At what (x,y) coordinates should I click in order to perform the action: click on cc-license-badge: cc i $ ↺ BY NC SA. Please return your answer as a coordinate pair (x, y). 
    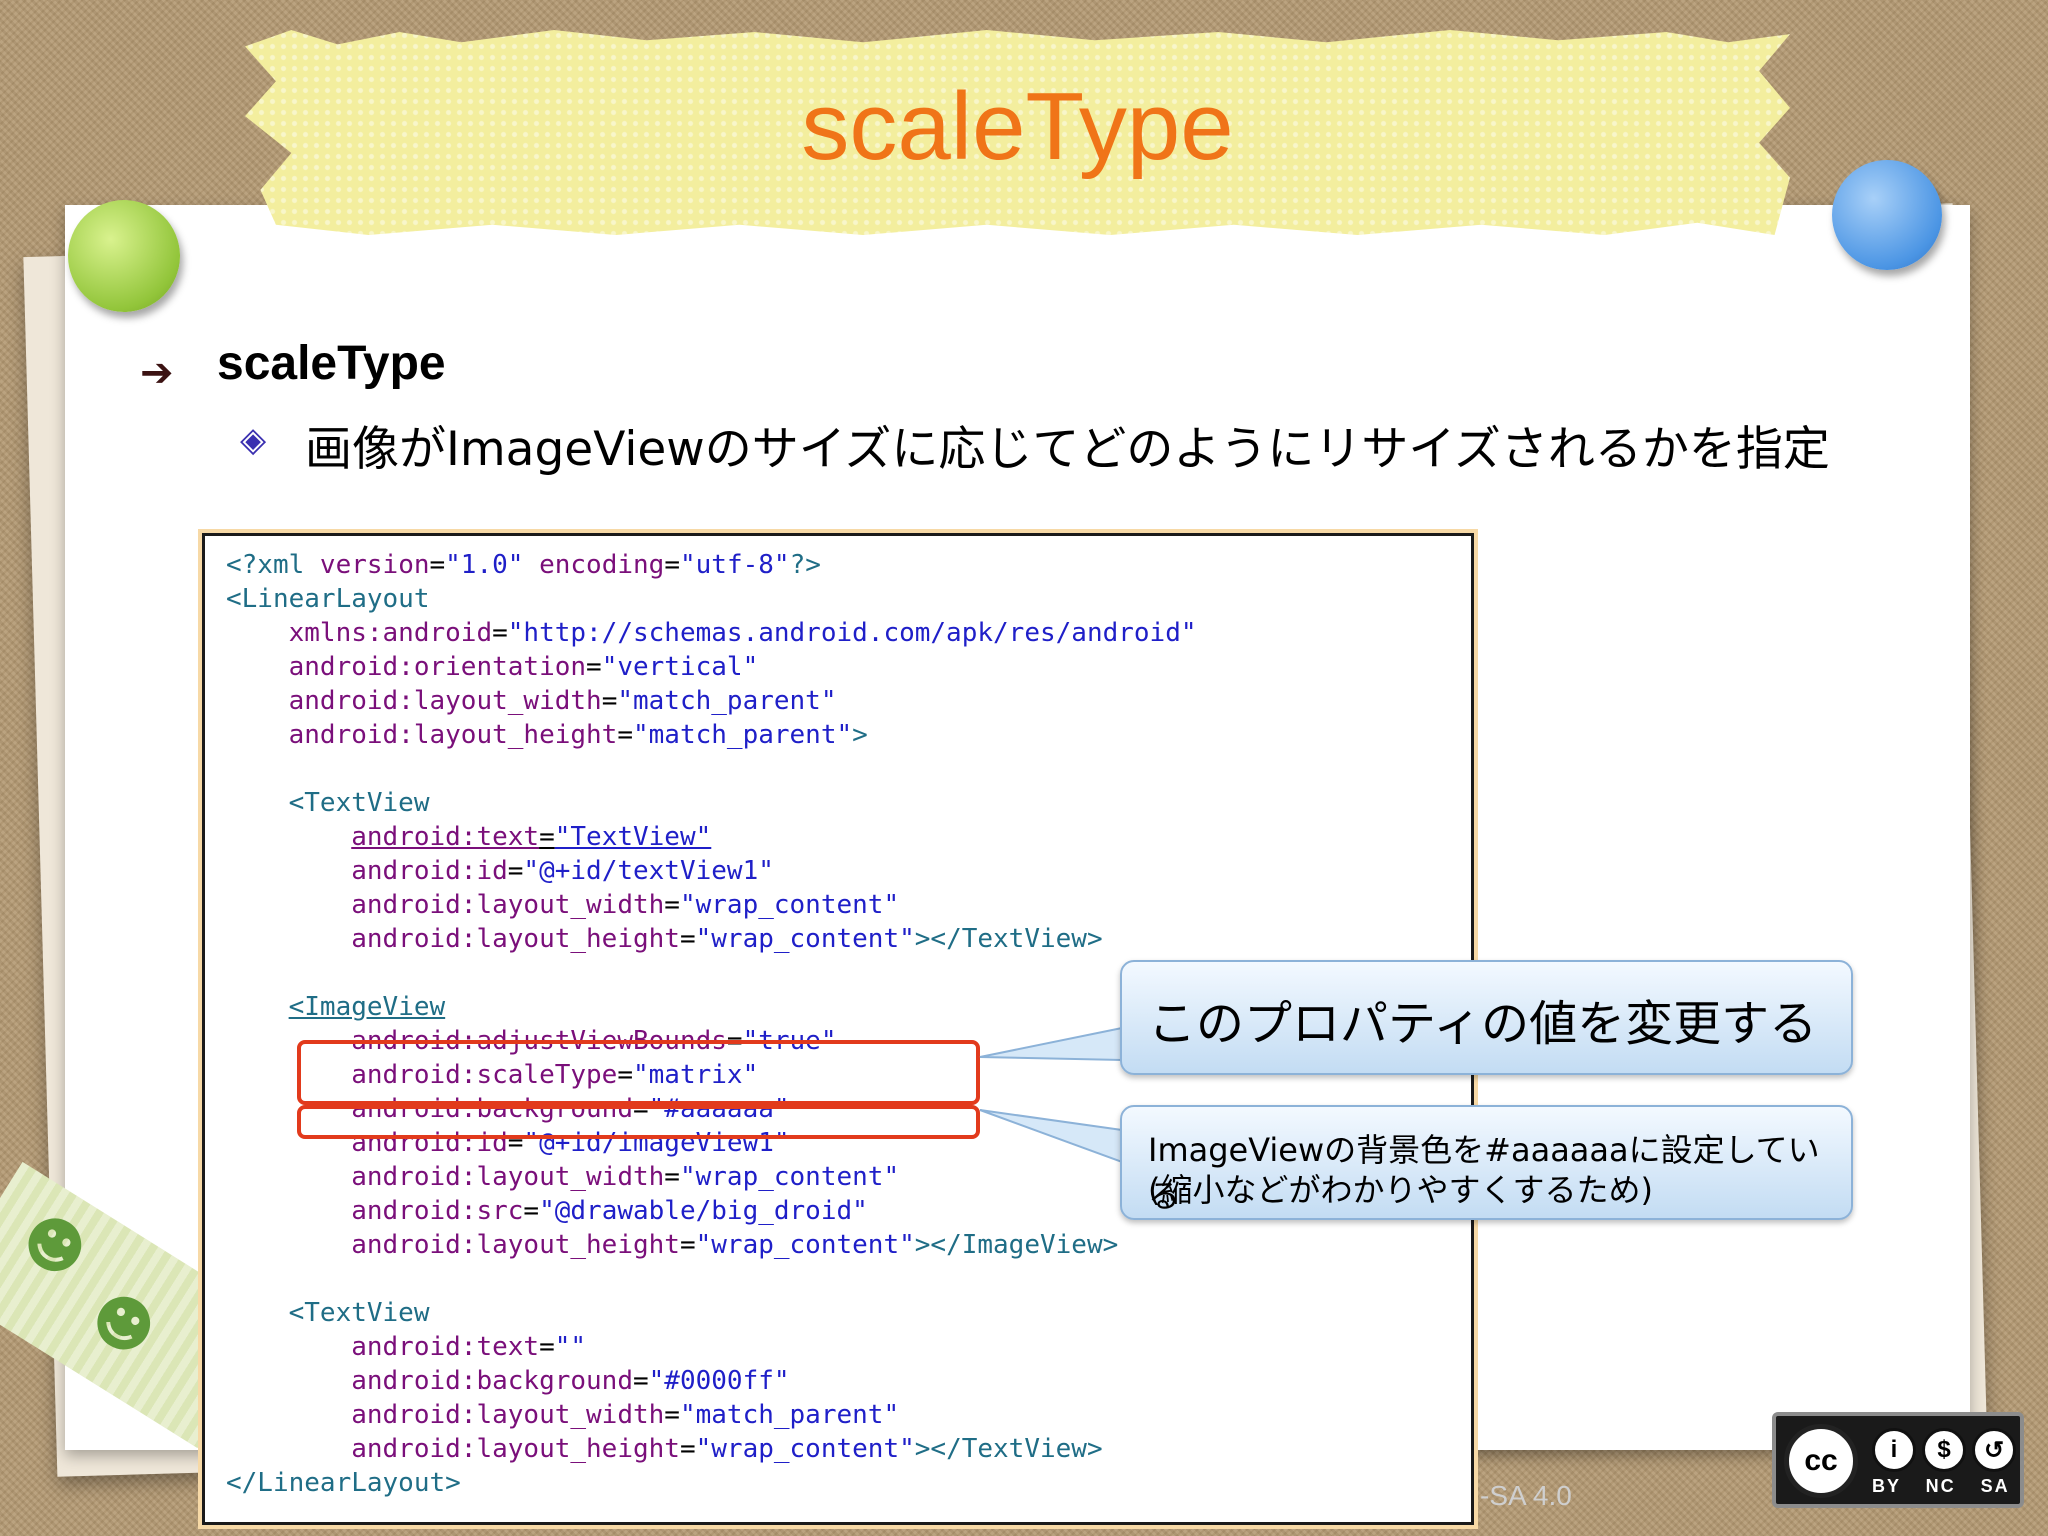
    Looking at the image, I should click on (1898, 1460).